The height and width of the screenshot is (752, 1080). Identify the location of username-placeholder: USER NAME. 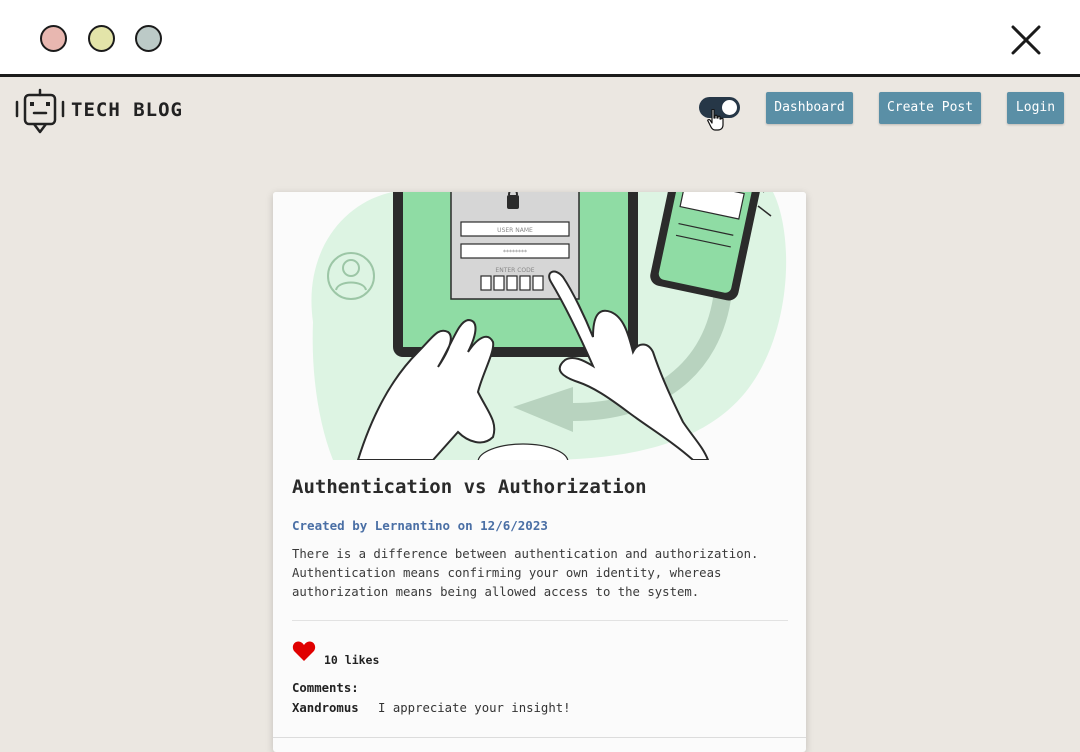
(515, 230).